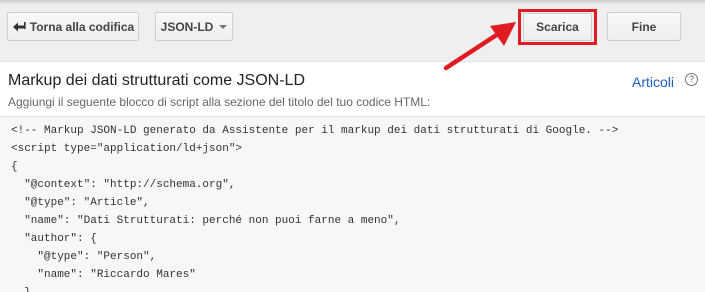 The image size is (705, 292). I want to click on back-to-tagging-button: Torna alla codifica, so click(73, 26).